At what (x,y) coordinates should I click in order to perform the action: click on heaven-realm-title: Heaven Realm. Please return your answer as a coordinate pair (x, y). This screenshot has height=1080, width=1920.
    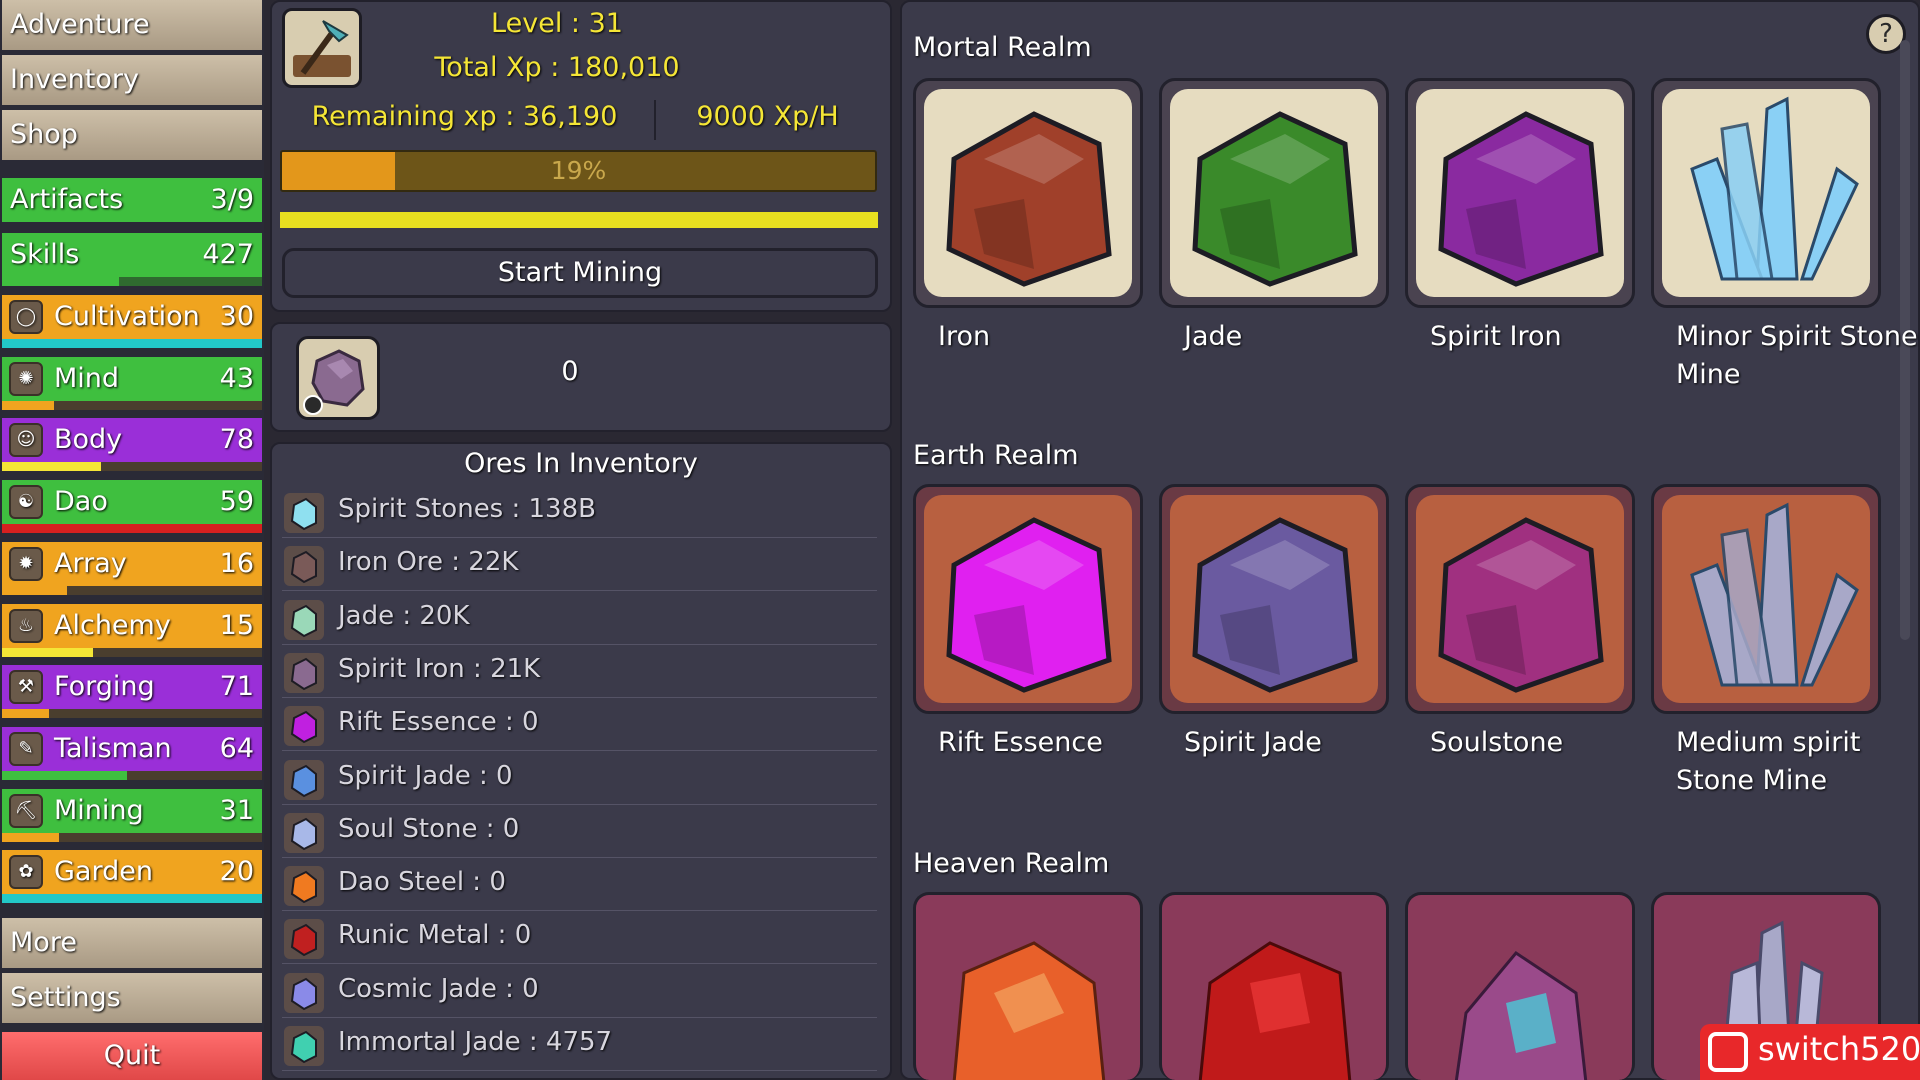
    Looking at the image, I should click on (1011, 863).